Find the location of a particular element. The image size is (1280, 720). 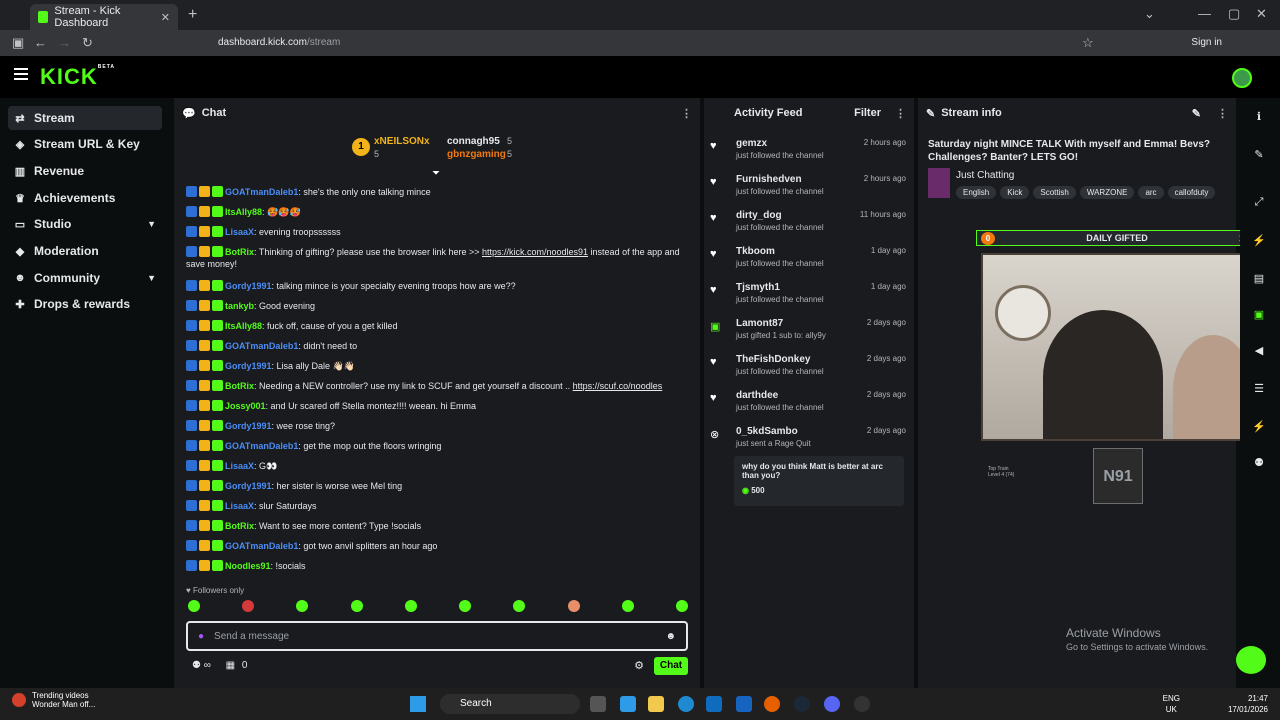

stream-category: Just Chatting is located at coordinates (985, 175).